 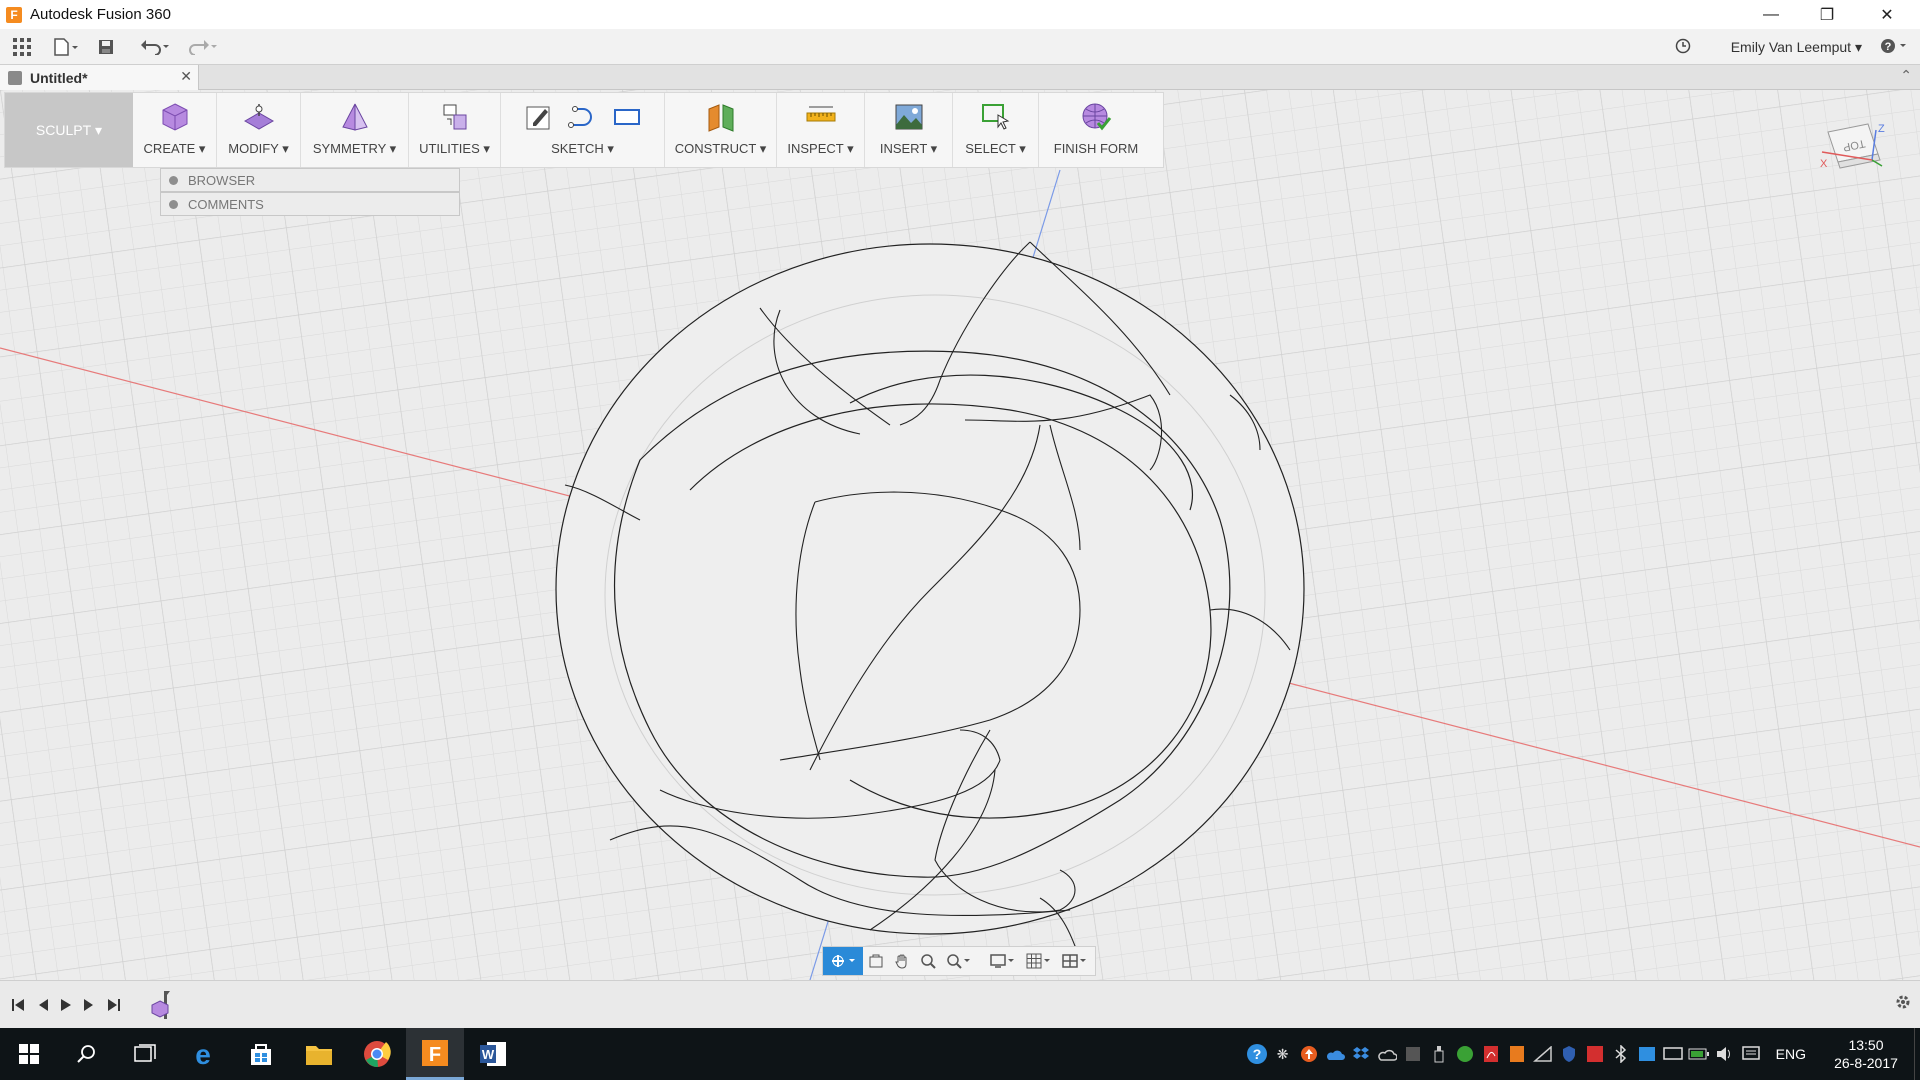 I want to click on comments-expand-icon, so click(x=173, y=204).